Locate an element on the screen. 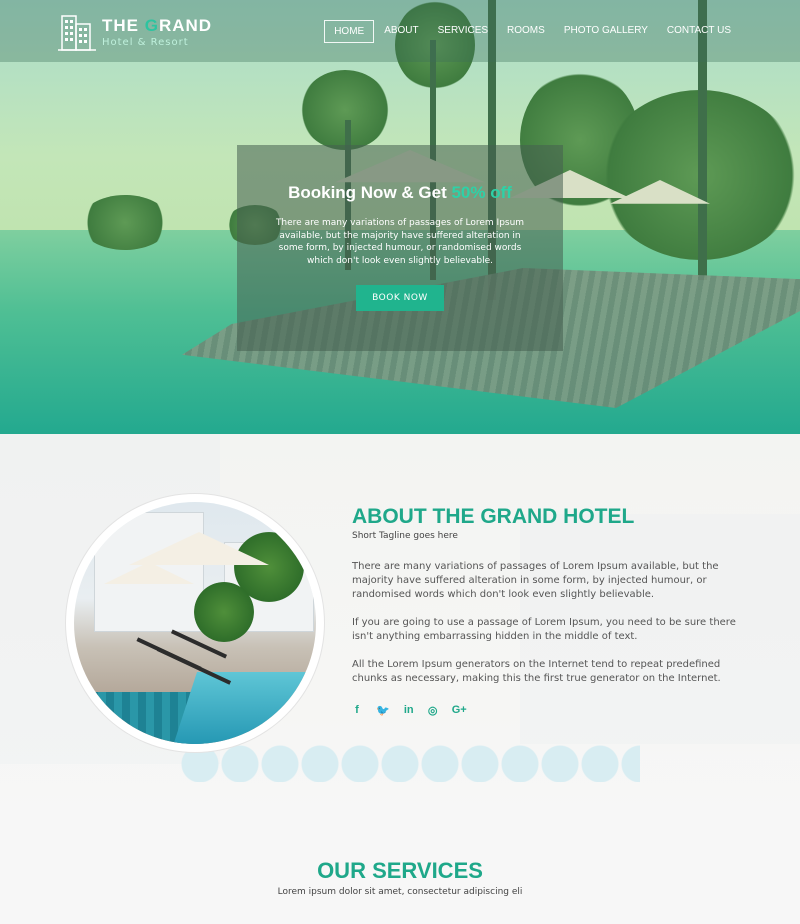  twitter-icon: 🐦 is located at coordinates (383, 710).